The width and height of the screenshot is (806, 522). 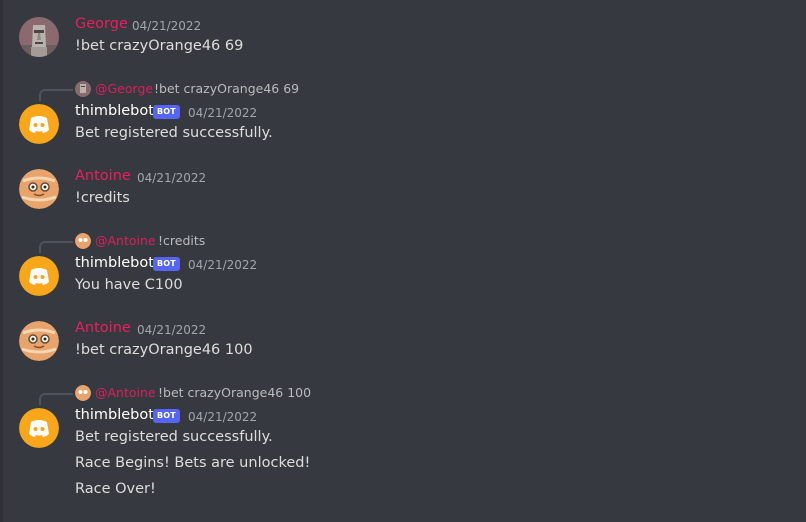 What do you see at coordinates (102, 198) in the screenshot?
I see `message-text: !credits` at bounding box center [102, 198].